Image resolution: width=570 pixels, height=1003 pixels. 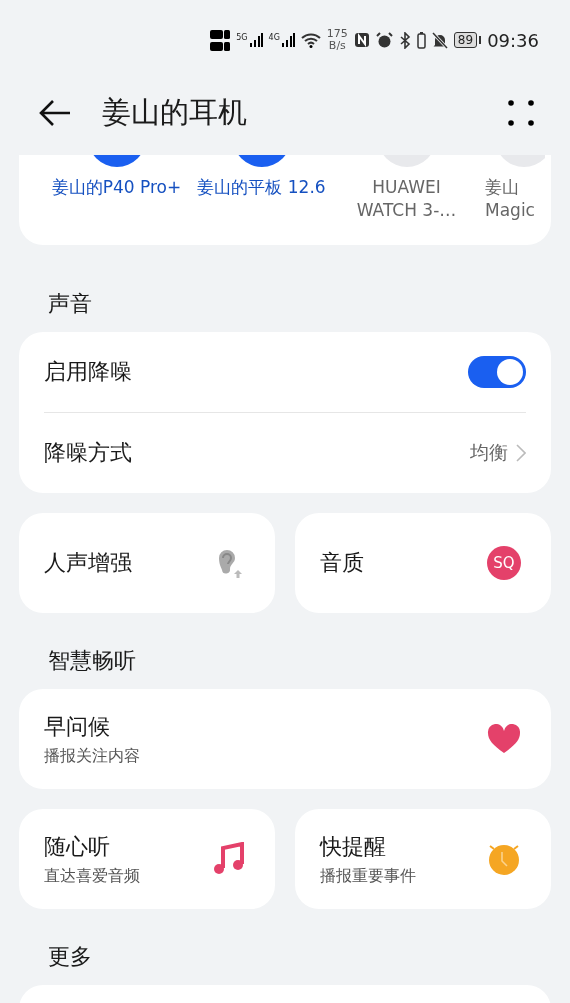 I want to click on music-note-icon, so click(x=229, y=859).